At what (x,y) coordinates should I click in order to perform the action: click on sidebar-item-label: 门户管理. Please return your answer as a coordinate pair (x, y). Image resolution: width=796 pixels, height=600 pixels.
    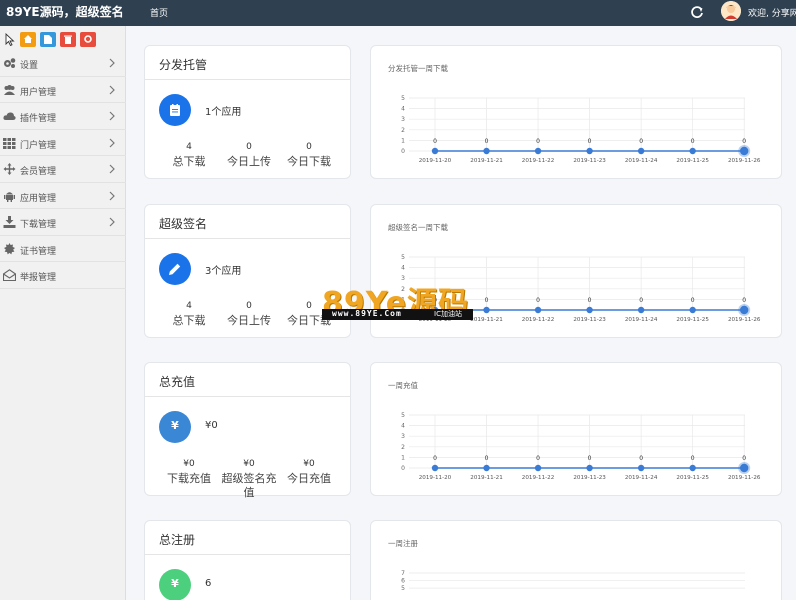
    Looking at the image, I should click on (38, 145).